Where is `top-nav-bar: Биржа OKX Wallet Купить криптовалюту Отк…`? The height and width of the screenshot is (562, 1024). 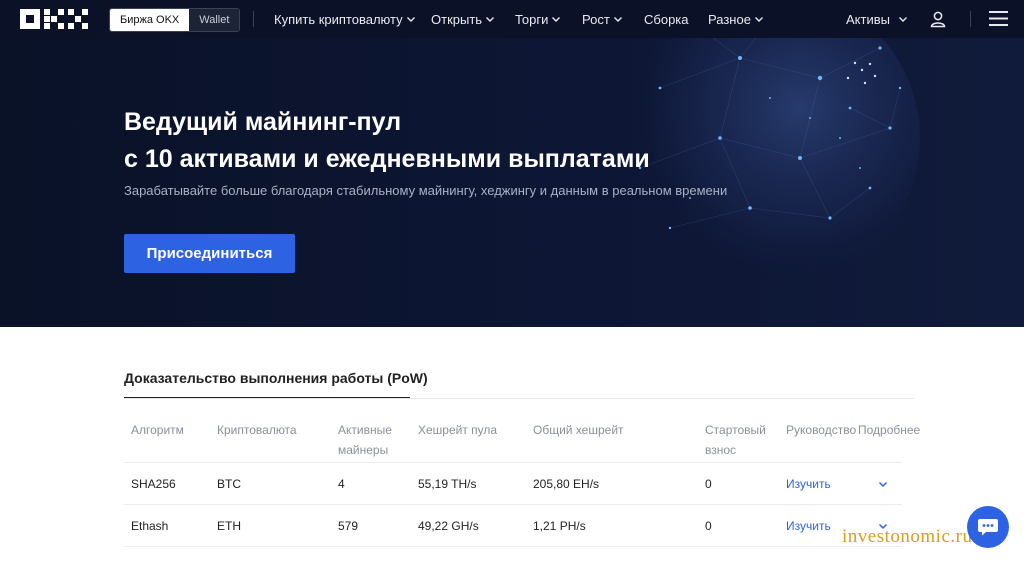 top-nav-bar: Биржа OKX Wallet Купить криптовалюту Отк… is located at coordinates (512, 19).